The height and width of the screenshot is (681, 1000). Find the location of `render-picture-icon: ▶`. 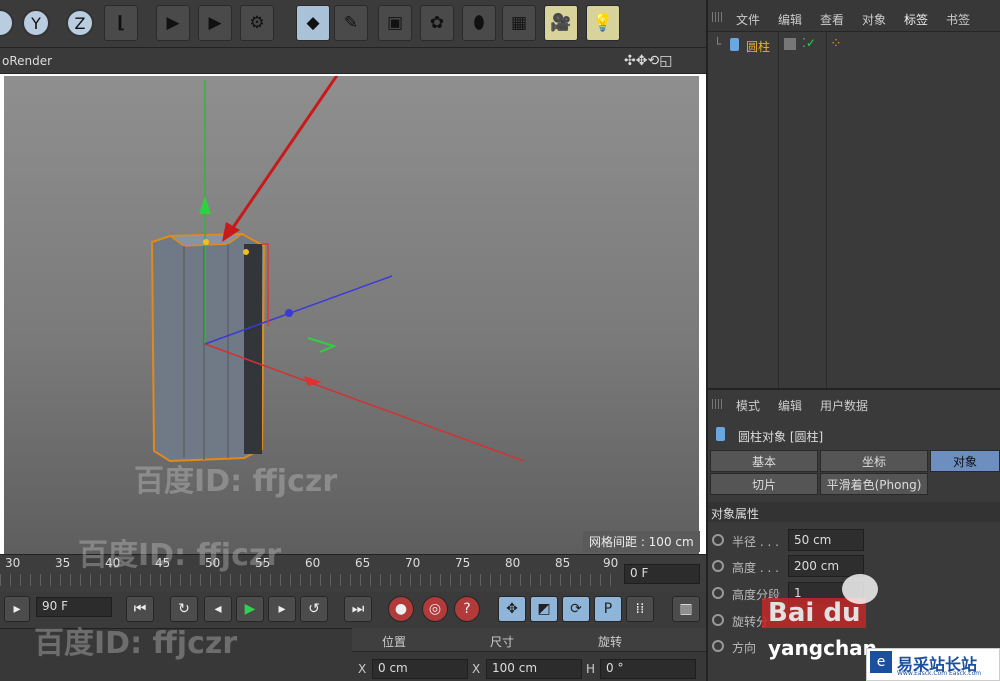

render-picture-icon: ▶ is located at coordinates (215, 23).